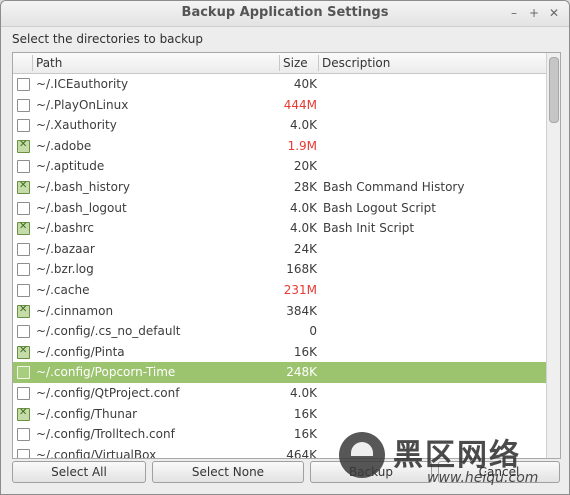  I want to click on row-path: ~/.PlayOnLinux, so click(82, 104).